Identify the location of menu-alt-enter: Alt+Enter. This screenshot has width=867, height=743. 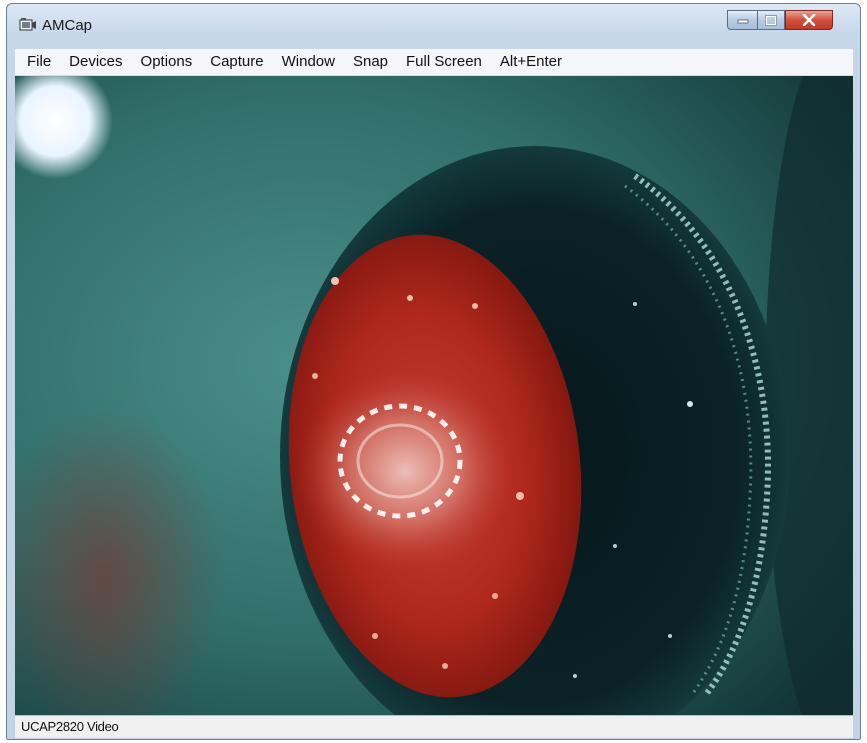
(531, 62).